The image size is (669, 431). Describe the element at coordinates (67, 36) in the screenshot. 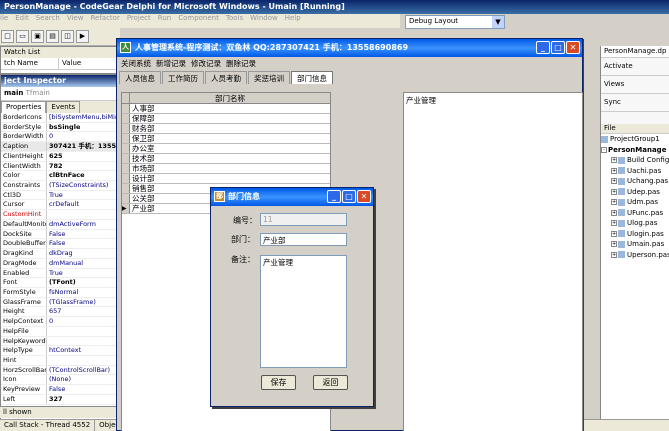

I see `open-project-icon: ◫` at that location.